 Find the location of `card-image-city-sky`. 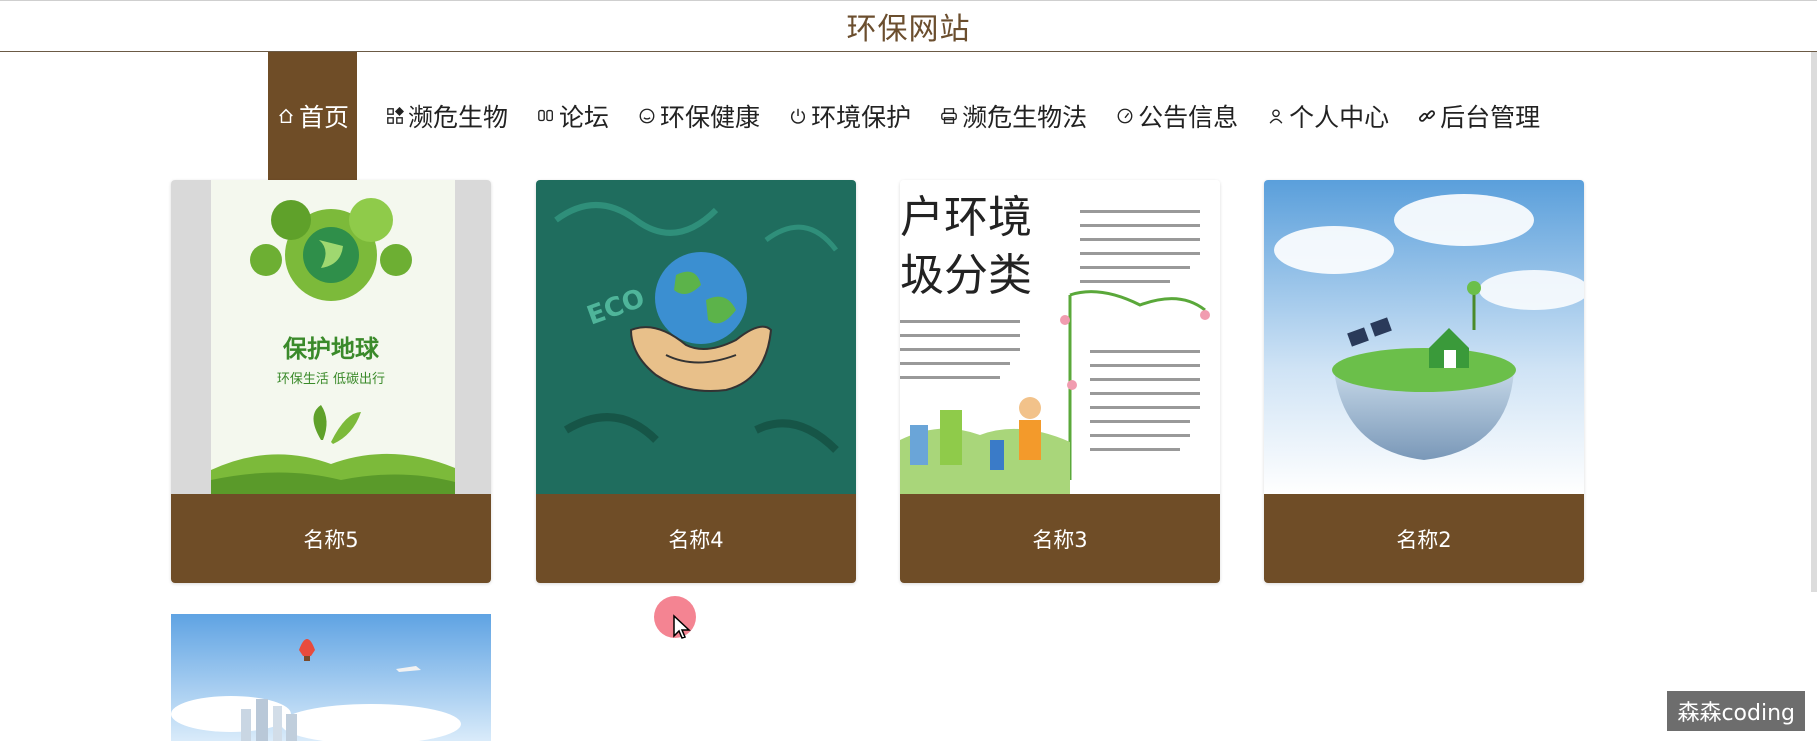

card-image-city-sky is located at coordinates (331, 677).